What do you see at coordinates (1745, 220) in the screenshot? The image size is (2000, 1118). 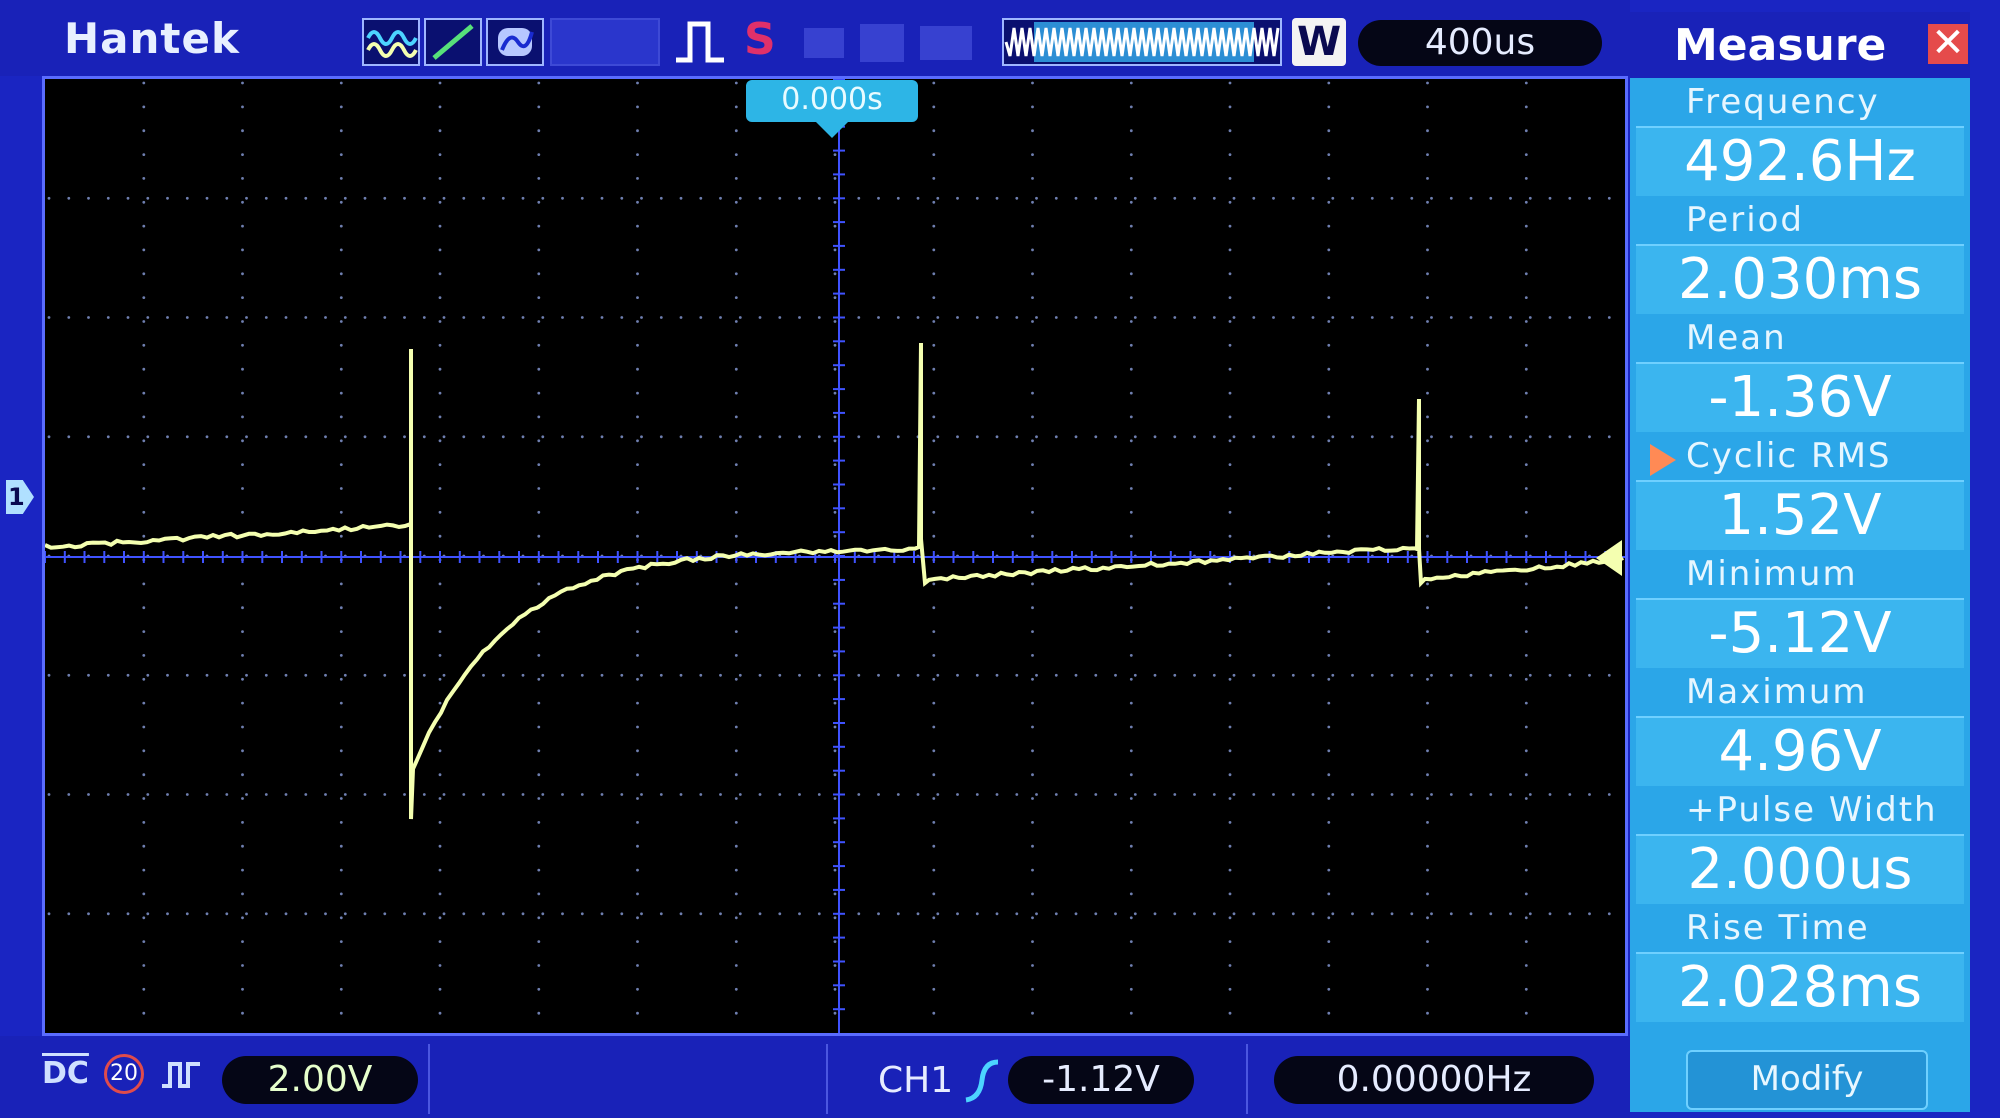 I see `measure-label: Period` at bounding box center [1745, 220].